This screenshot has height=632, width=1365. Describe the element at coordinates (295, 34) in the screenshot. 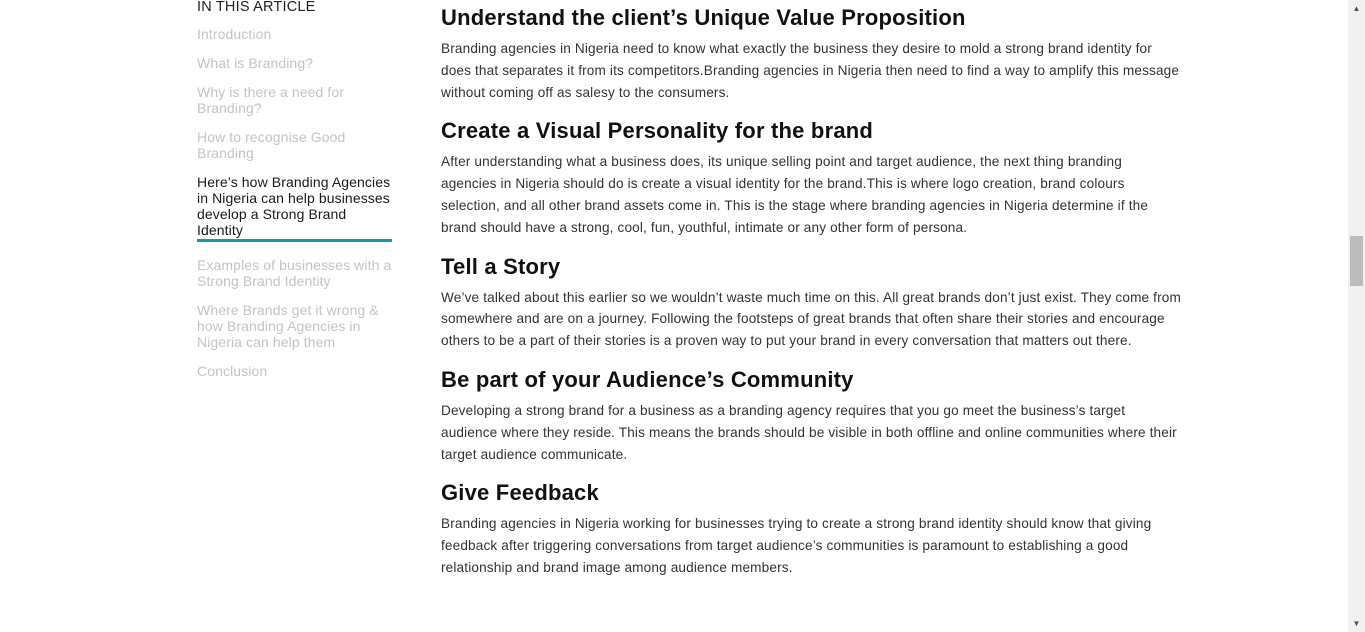

I see `toc-item-introduction: Introduction` at that location.